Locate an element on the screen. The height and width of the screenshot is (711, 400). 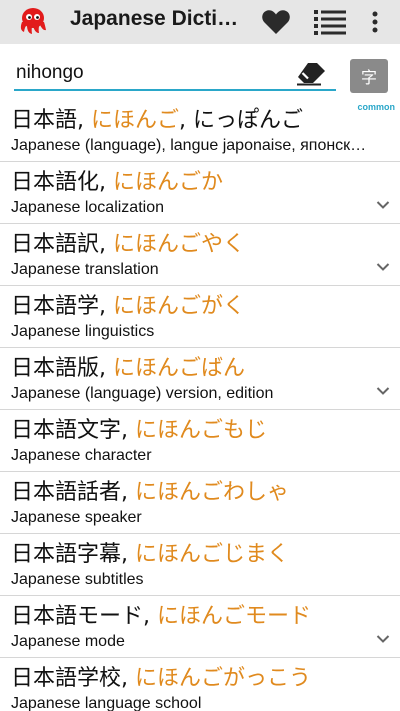
result-item: 日本語字幕, にほんごじまく Japanese subtitles is located at coordinates (200, 565).